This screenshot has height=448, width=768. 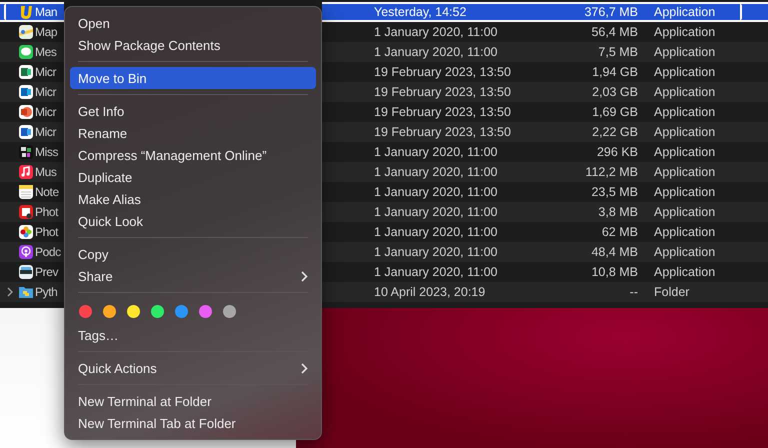 I want to click on menu-item: New Terminal Tab at Folder, so click(x=193, y=423).